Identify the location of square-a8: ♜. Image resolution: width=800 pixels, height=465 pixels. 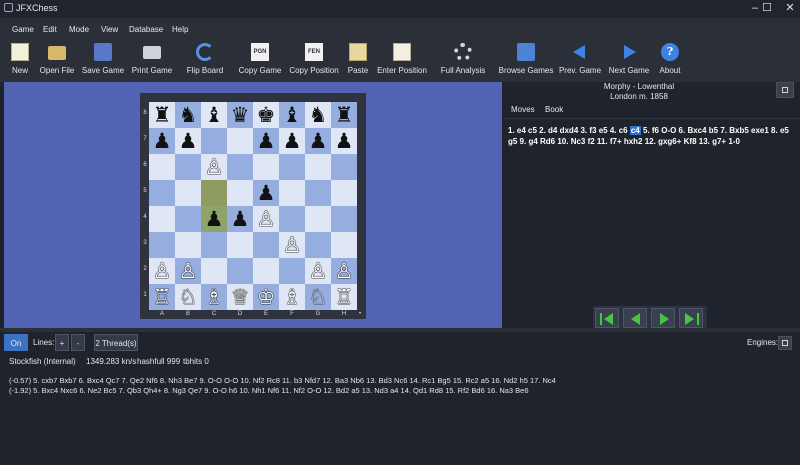
(162, 115).